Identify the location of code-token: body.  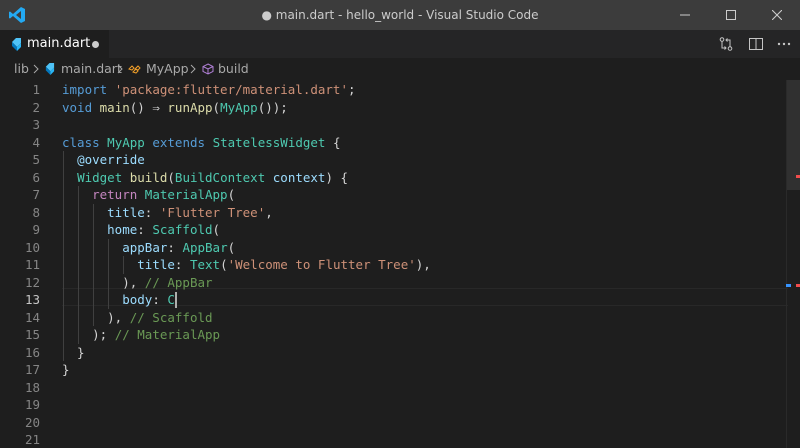
(137, 299).